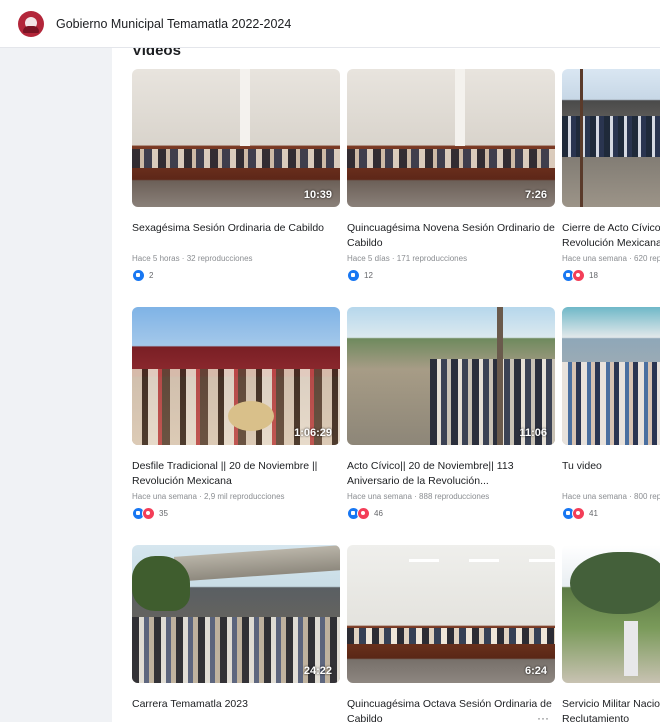  Describe the element at coordinates (535, 195) in the screenshot. I see `video-duration: 7:26` at that location.